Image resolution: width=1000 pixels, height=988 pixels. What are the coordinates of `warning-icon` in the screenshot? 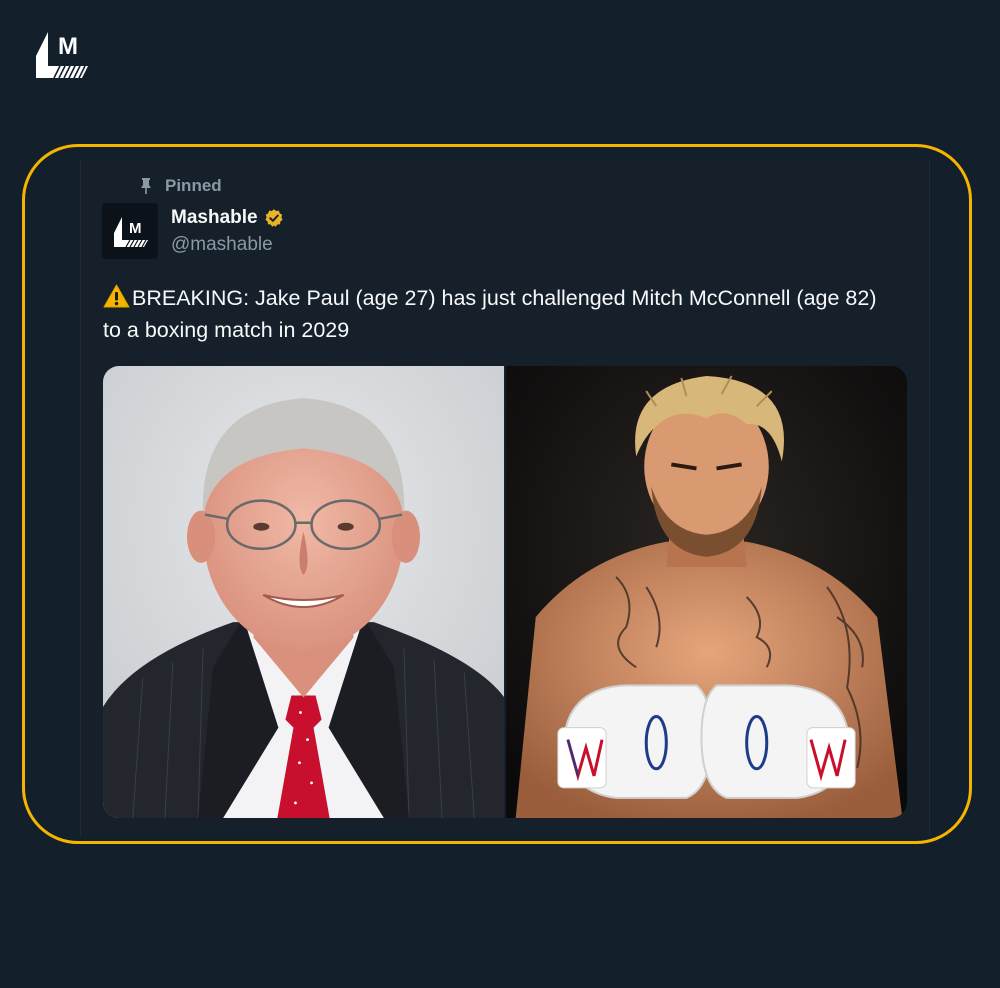 It's located at (116, 296).